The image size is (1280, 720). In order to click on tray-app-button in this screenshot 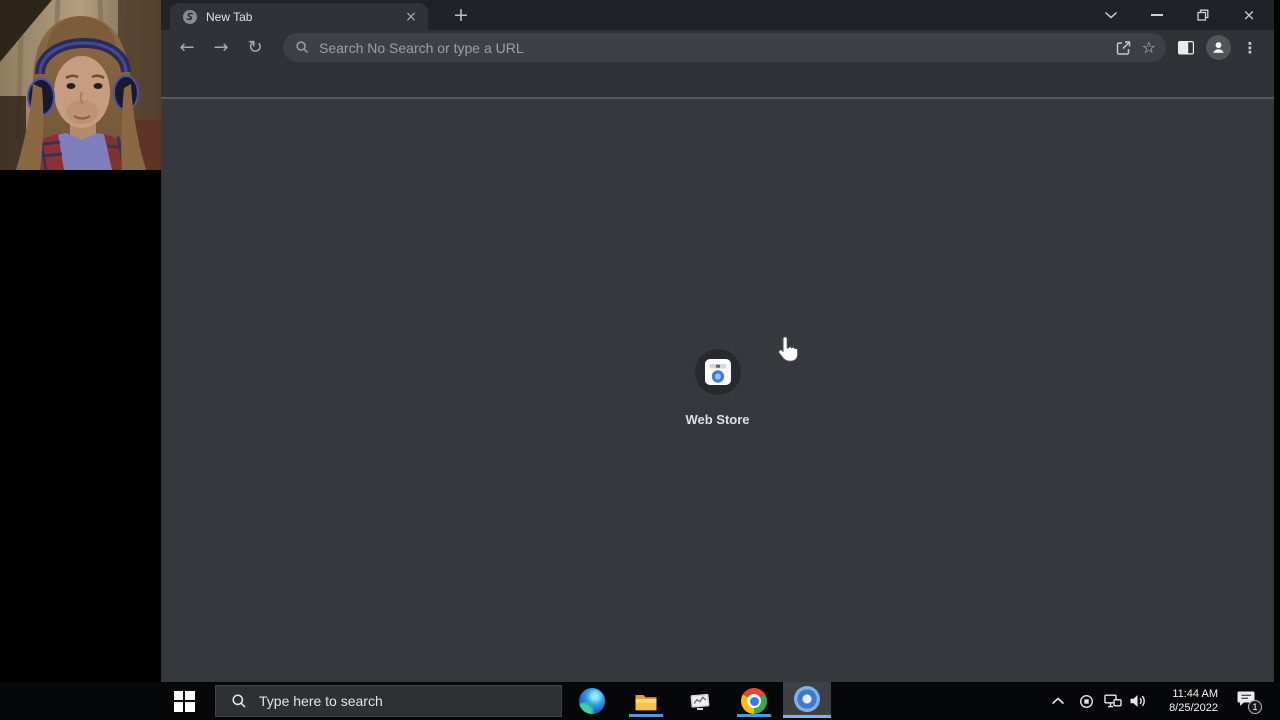, I will do `click(1086, 701)`.